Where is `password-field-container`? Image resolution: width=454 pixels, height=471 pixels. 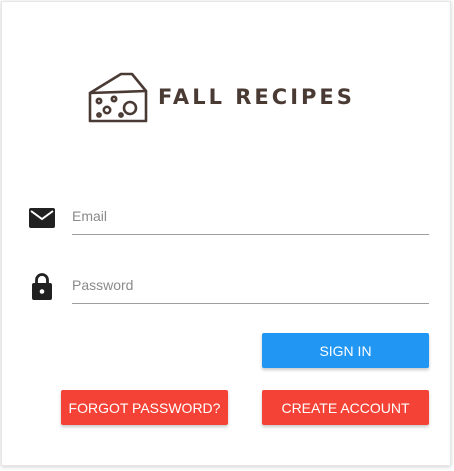
password-field-container is located at coordinates (250, 285).